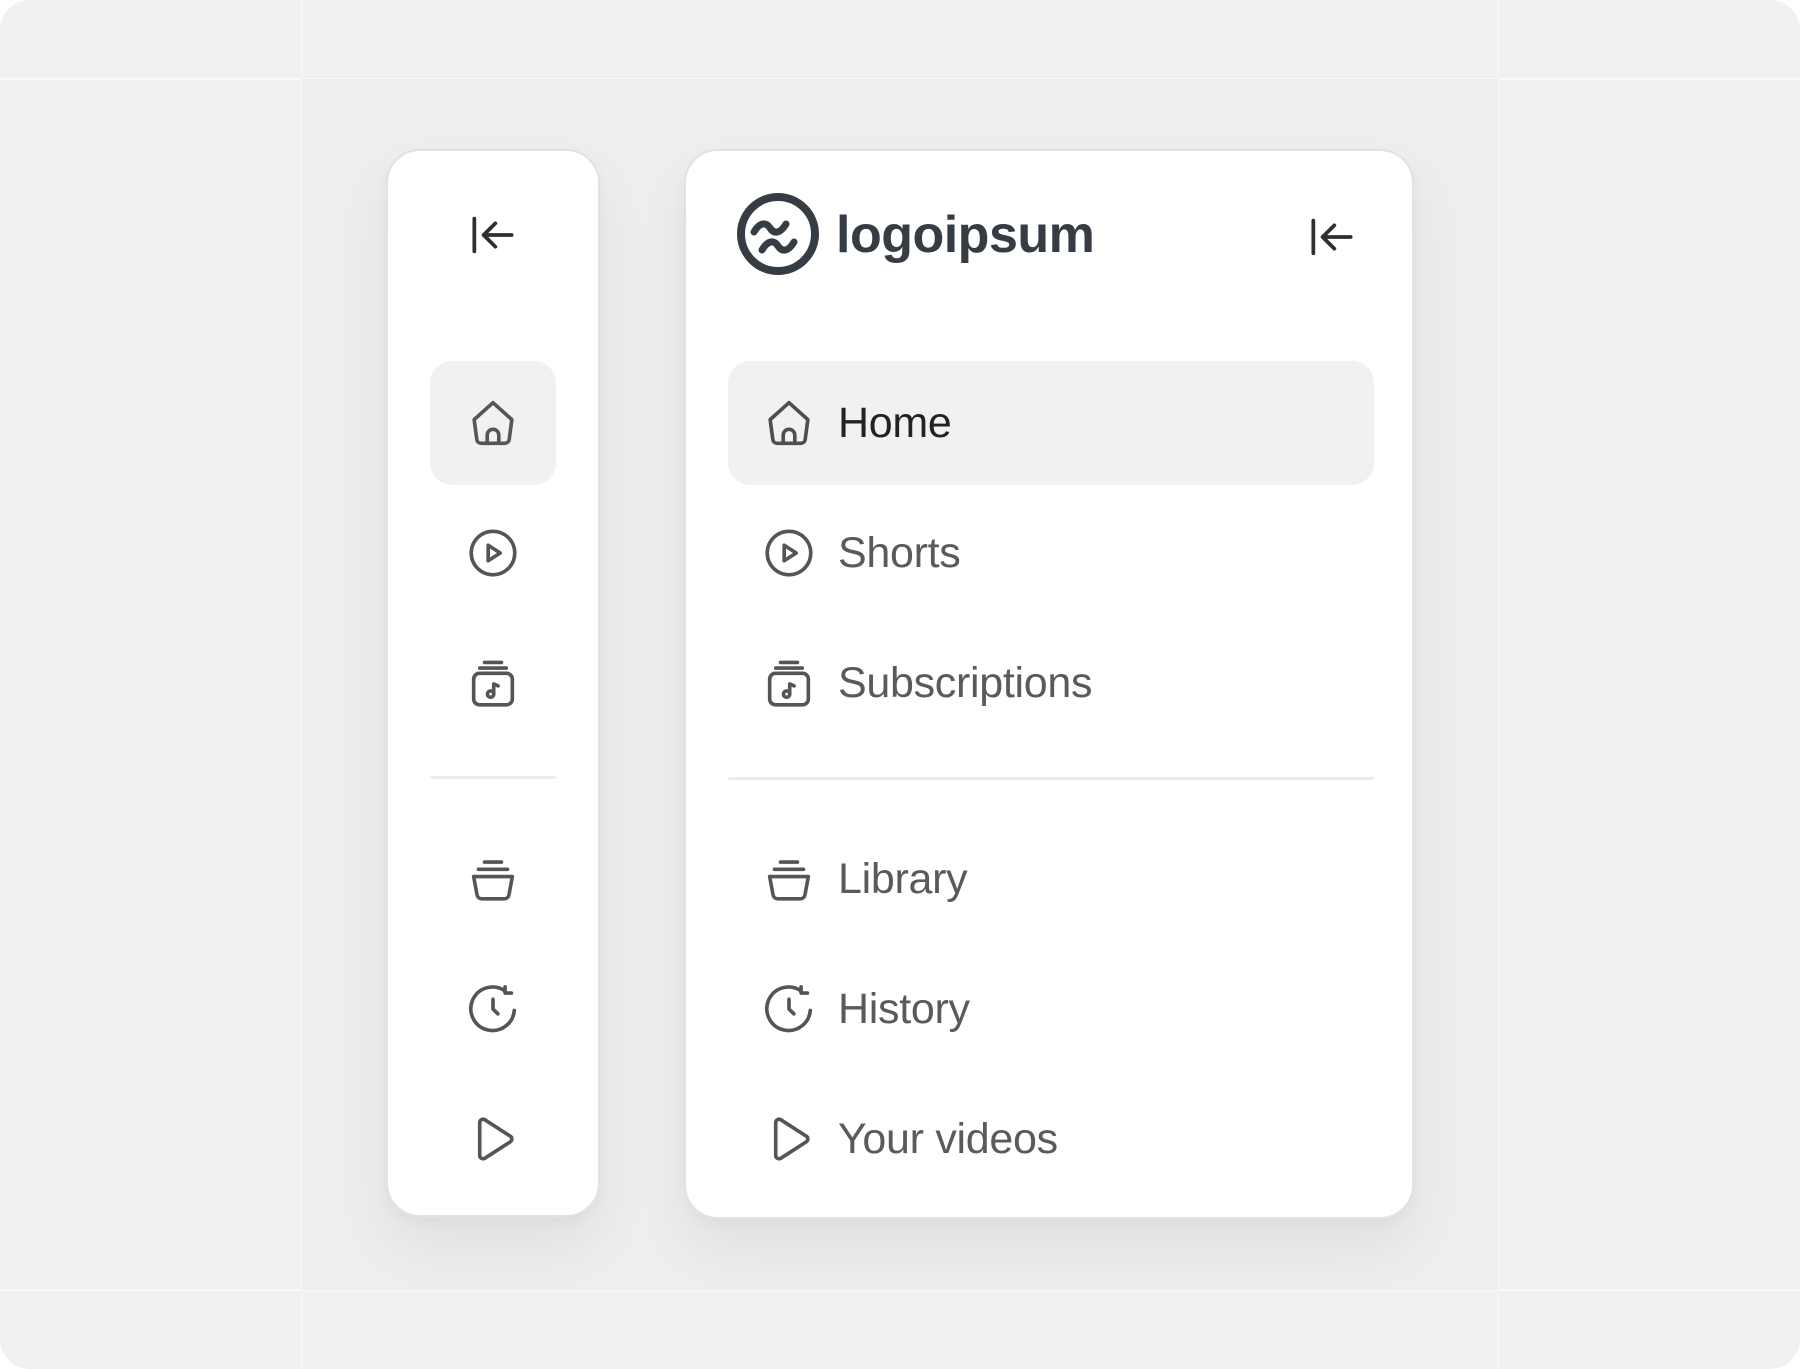 Image resolution: width=1800 pixels, height=1369 pixels. I want to click on rail-divider, so click(493, 777).